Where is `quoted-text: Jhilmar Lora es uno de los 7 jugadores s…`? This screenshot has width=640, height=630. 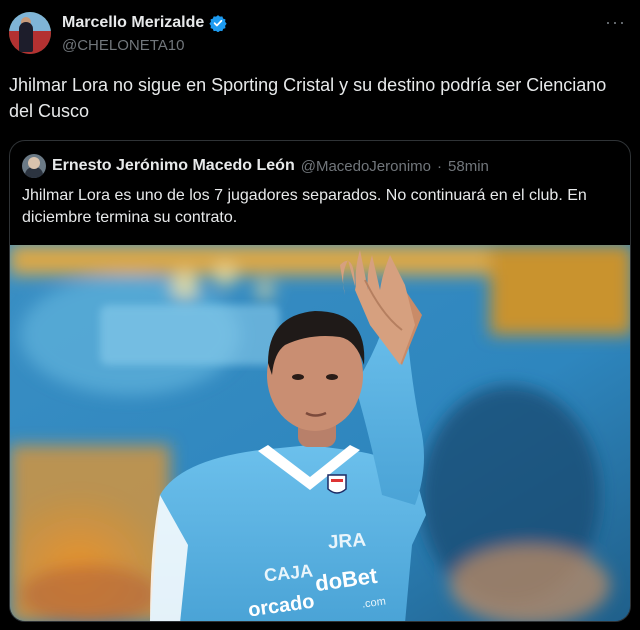
quoted-text: Jhilmar Lora es uno de los 7 jugadores s… is located at coordinates (304, 206).